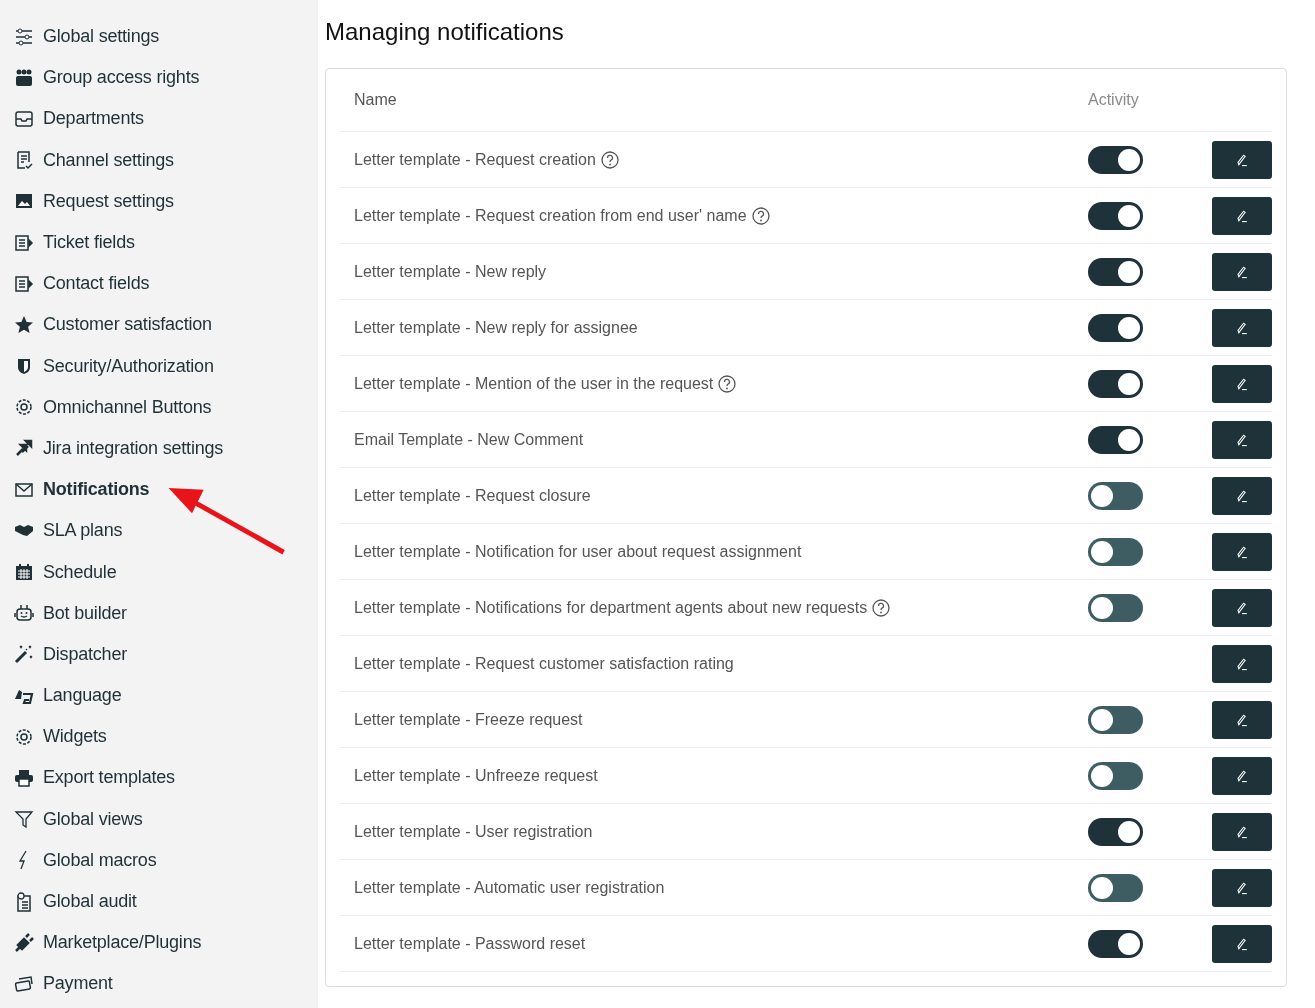 The height and width of the screenshot is (1008, 1315). What do you see at coordinates (159, 325) in the screenshot?
I see `sidebar-item: Customer satisfaction` at bounding box center [159, 325].